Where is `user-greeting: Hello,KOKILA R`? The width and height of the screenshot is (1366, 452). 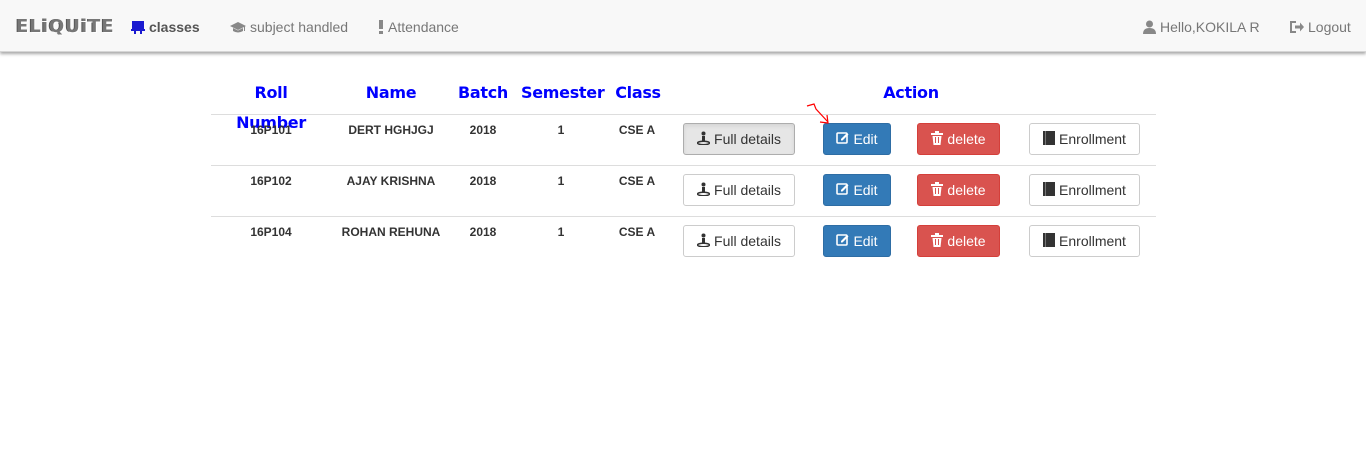 user-greeting: Hello,KOKILA R is located at coordinates (1201, 27).